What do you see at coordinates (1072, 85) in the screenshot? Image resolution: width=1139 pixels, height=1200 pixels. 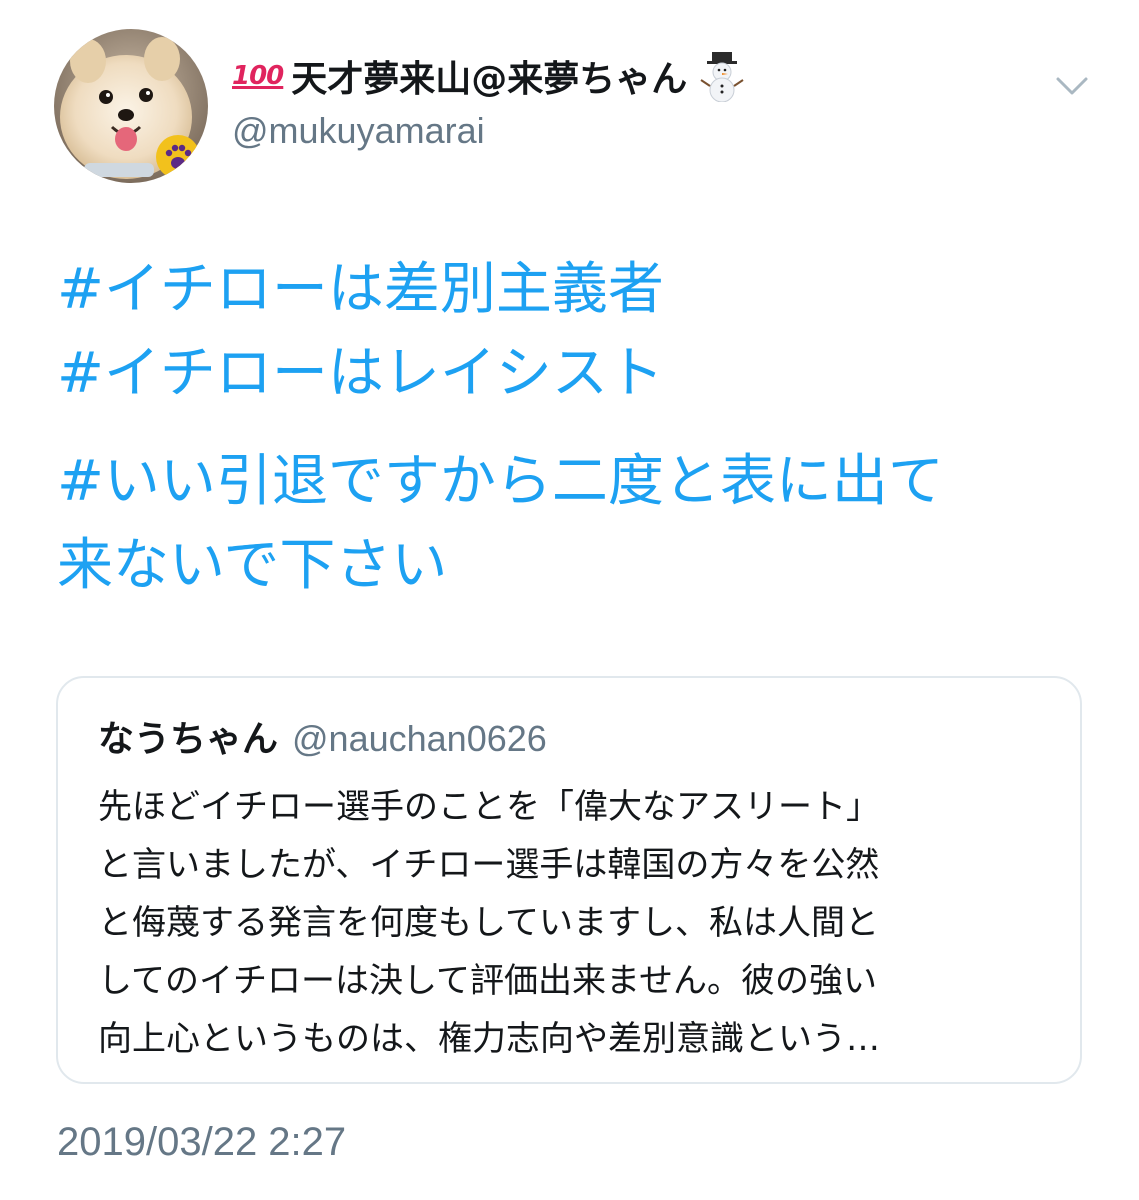 I see `chevron-down-icon` at bounding box center [1072, 85].